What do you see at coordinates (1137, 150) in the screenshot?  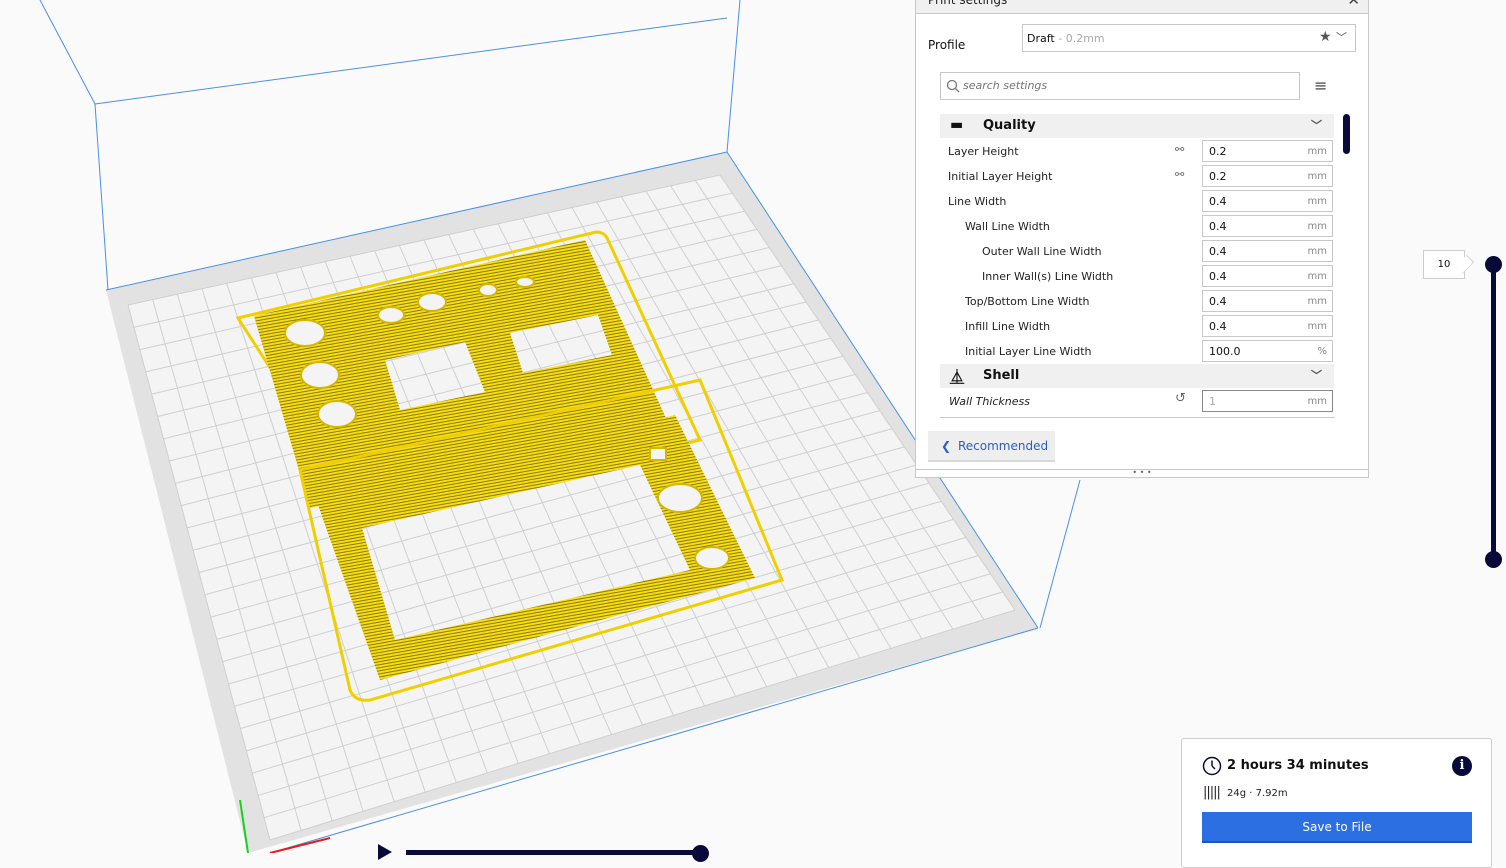 I see `setting-layer-height: Layer Height ⚯ 0.2 mm` at bounding box center [1137, 150].